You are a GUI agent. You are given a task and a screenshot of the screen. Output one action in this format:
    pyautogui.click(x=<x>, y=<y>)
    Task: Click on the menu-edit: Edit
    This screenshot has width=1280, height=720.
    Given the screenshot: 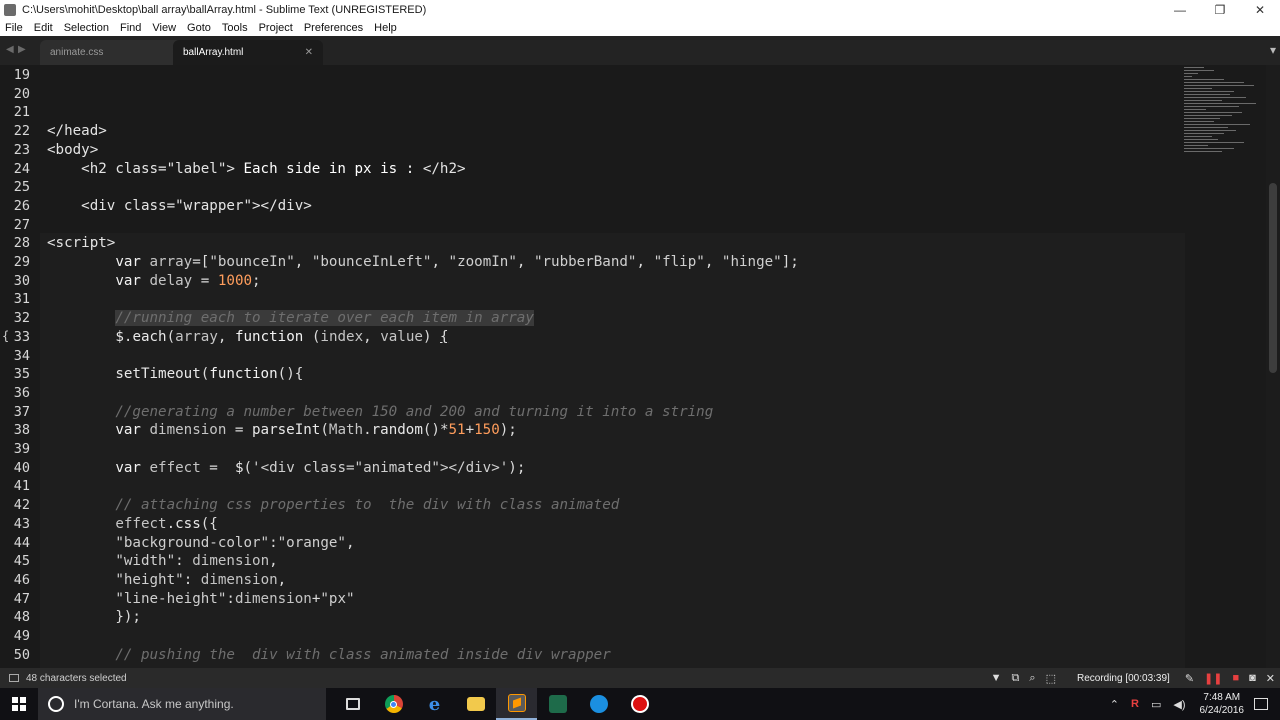 What is the action you would take?
    pyautogui.click(x=43, y=28)
    